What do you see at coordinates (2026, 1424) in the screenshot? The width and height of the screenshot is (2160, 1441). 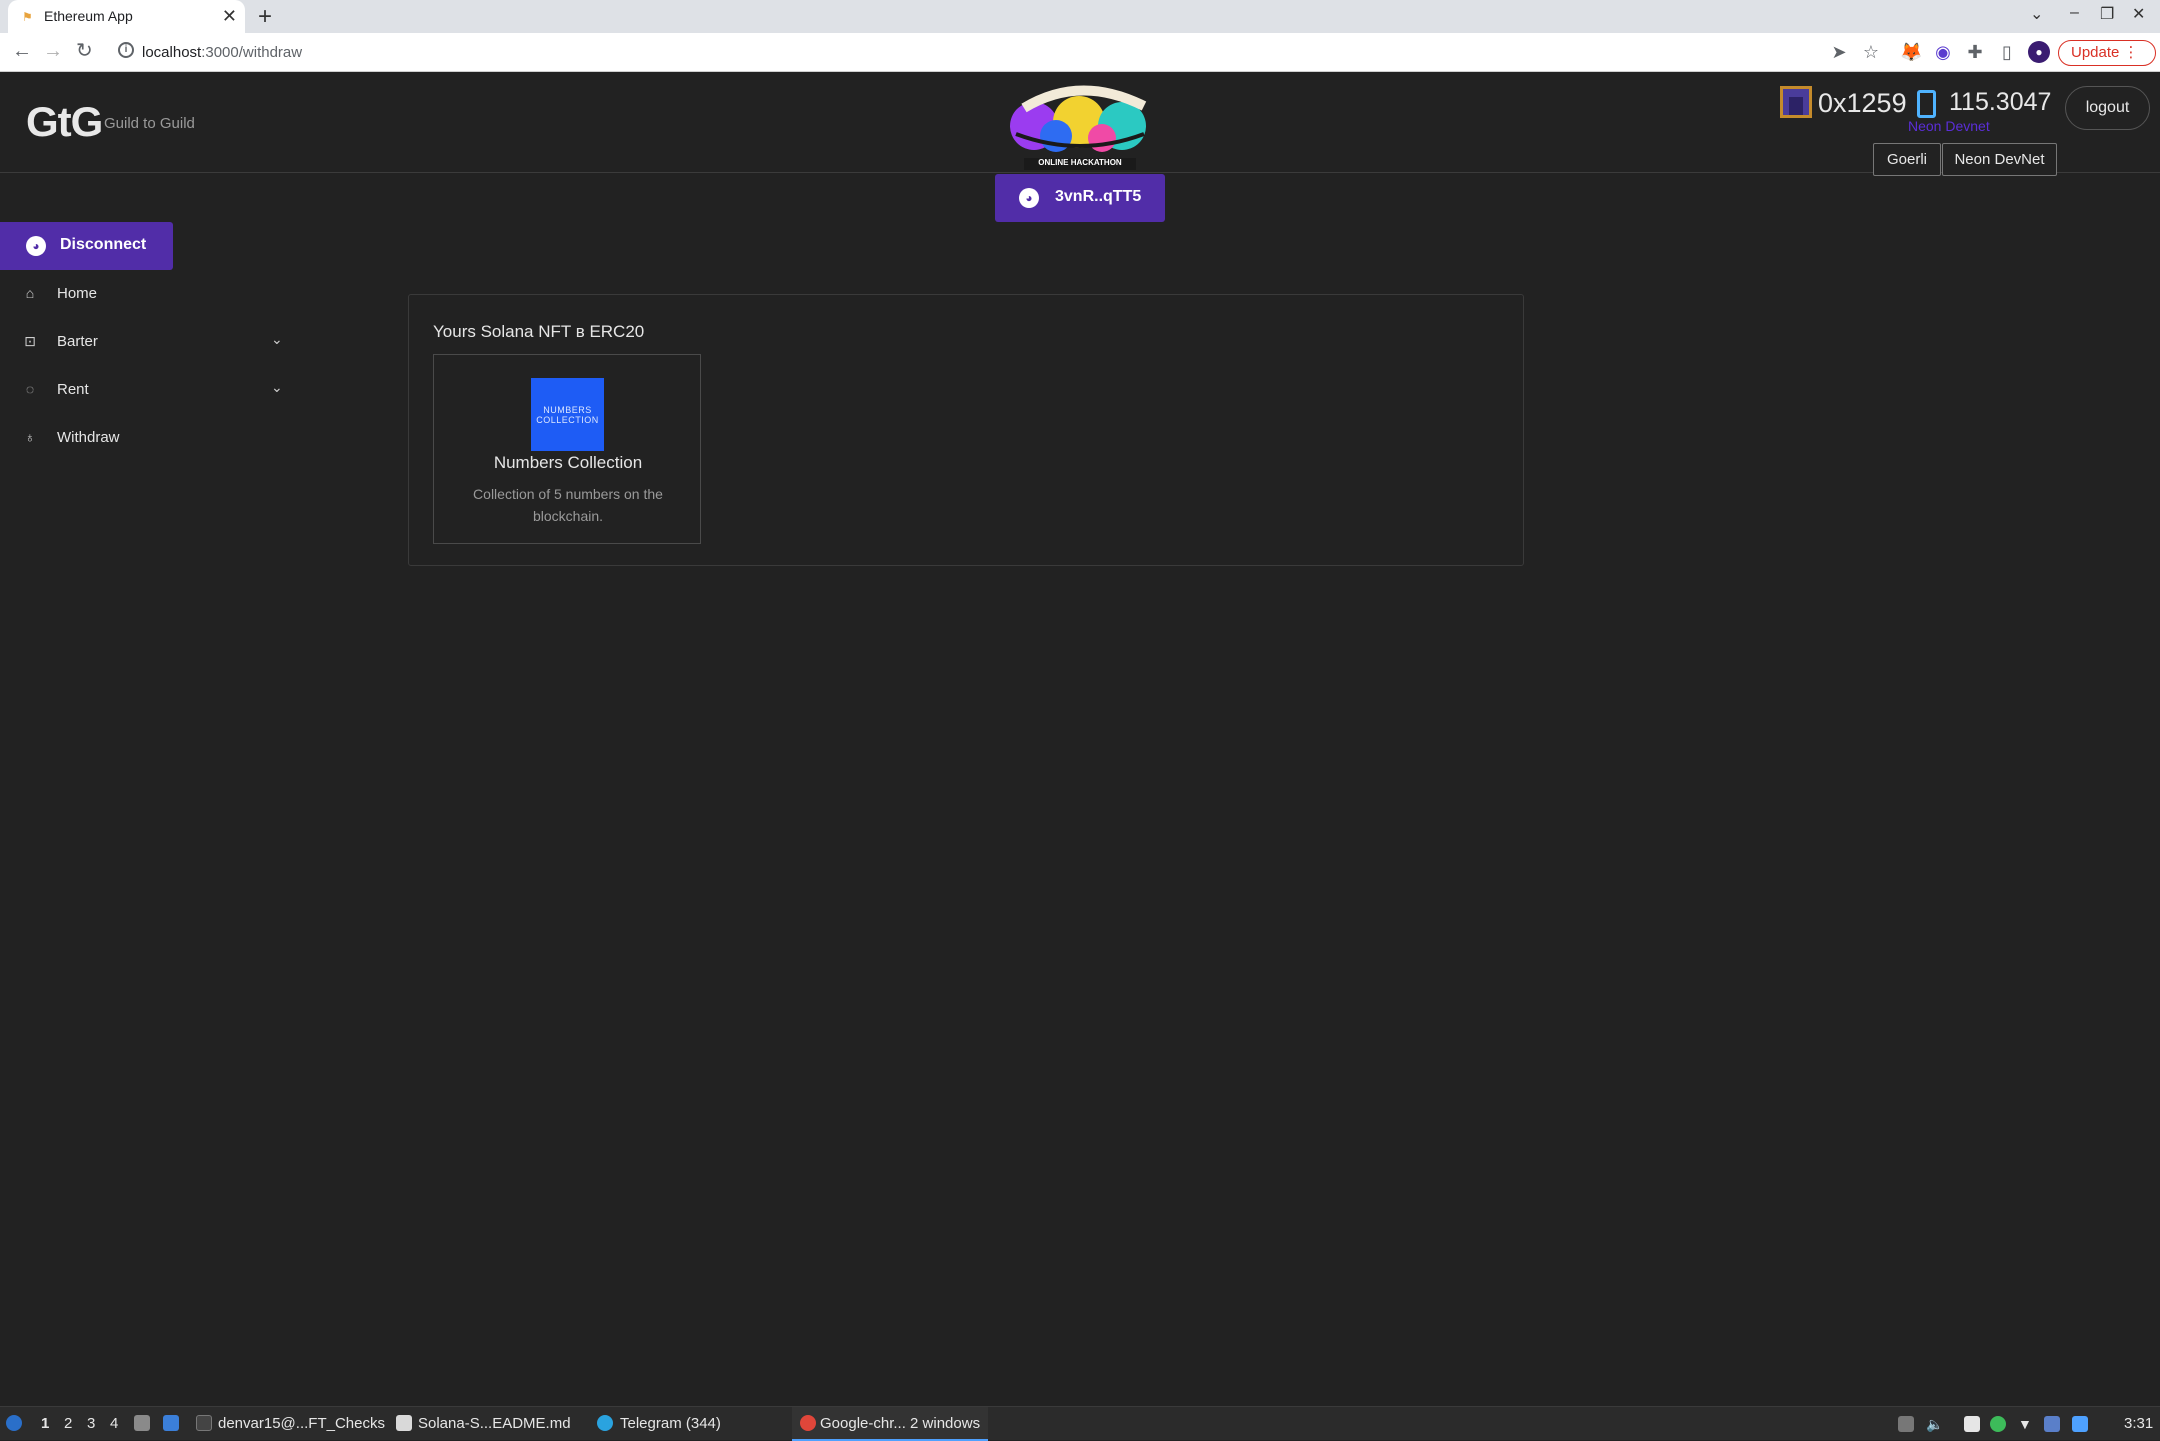 I see `wifi-icon: ▼` at bounding box center [2026, 1424].